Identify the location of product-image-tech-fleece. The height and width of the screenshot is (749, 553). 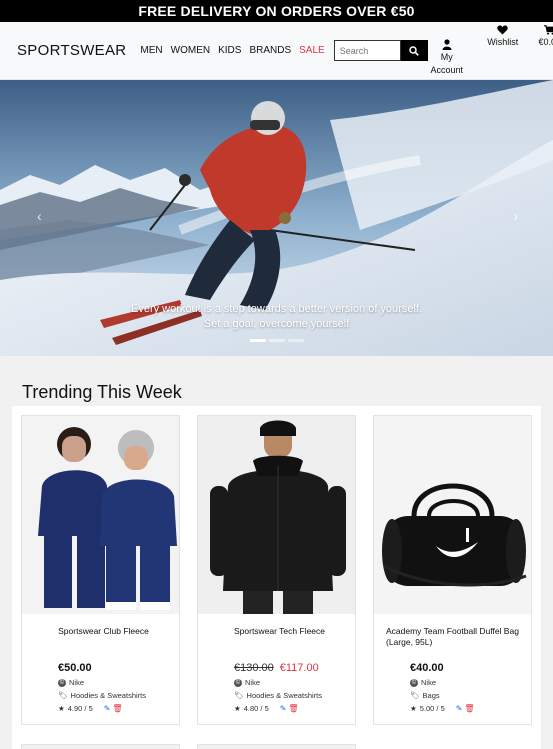
(276, 515).